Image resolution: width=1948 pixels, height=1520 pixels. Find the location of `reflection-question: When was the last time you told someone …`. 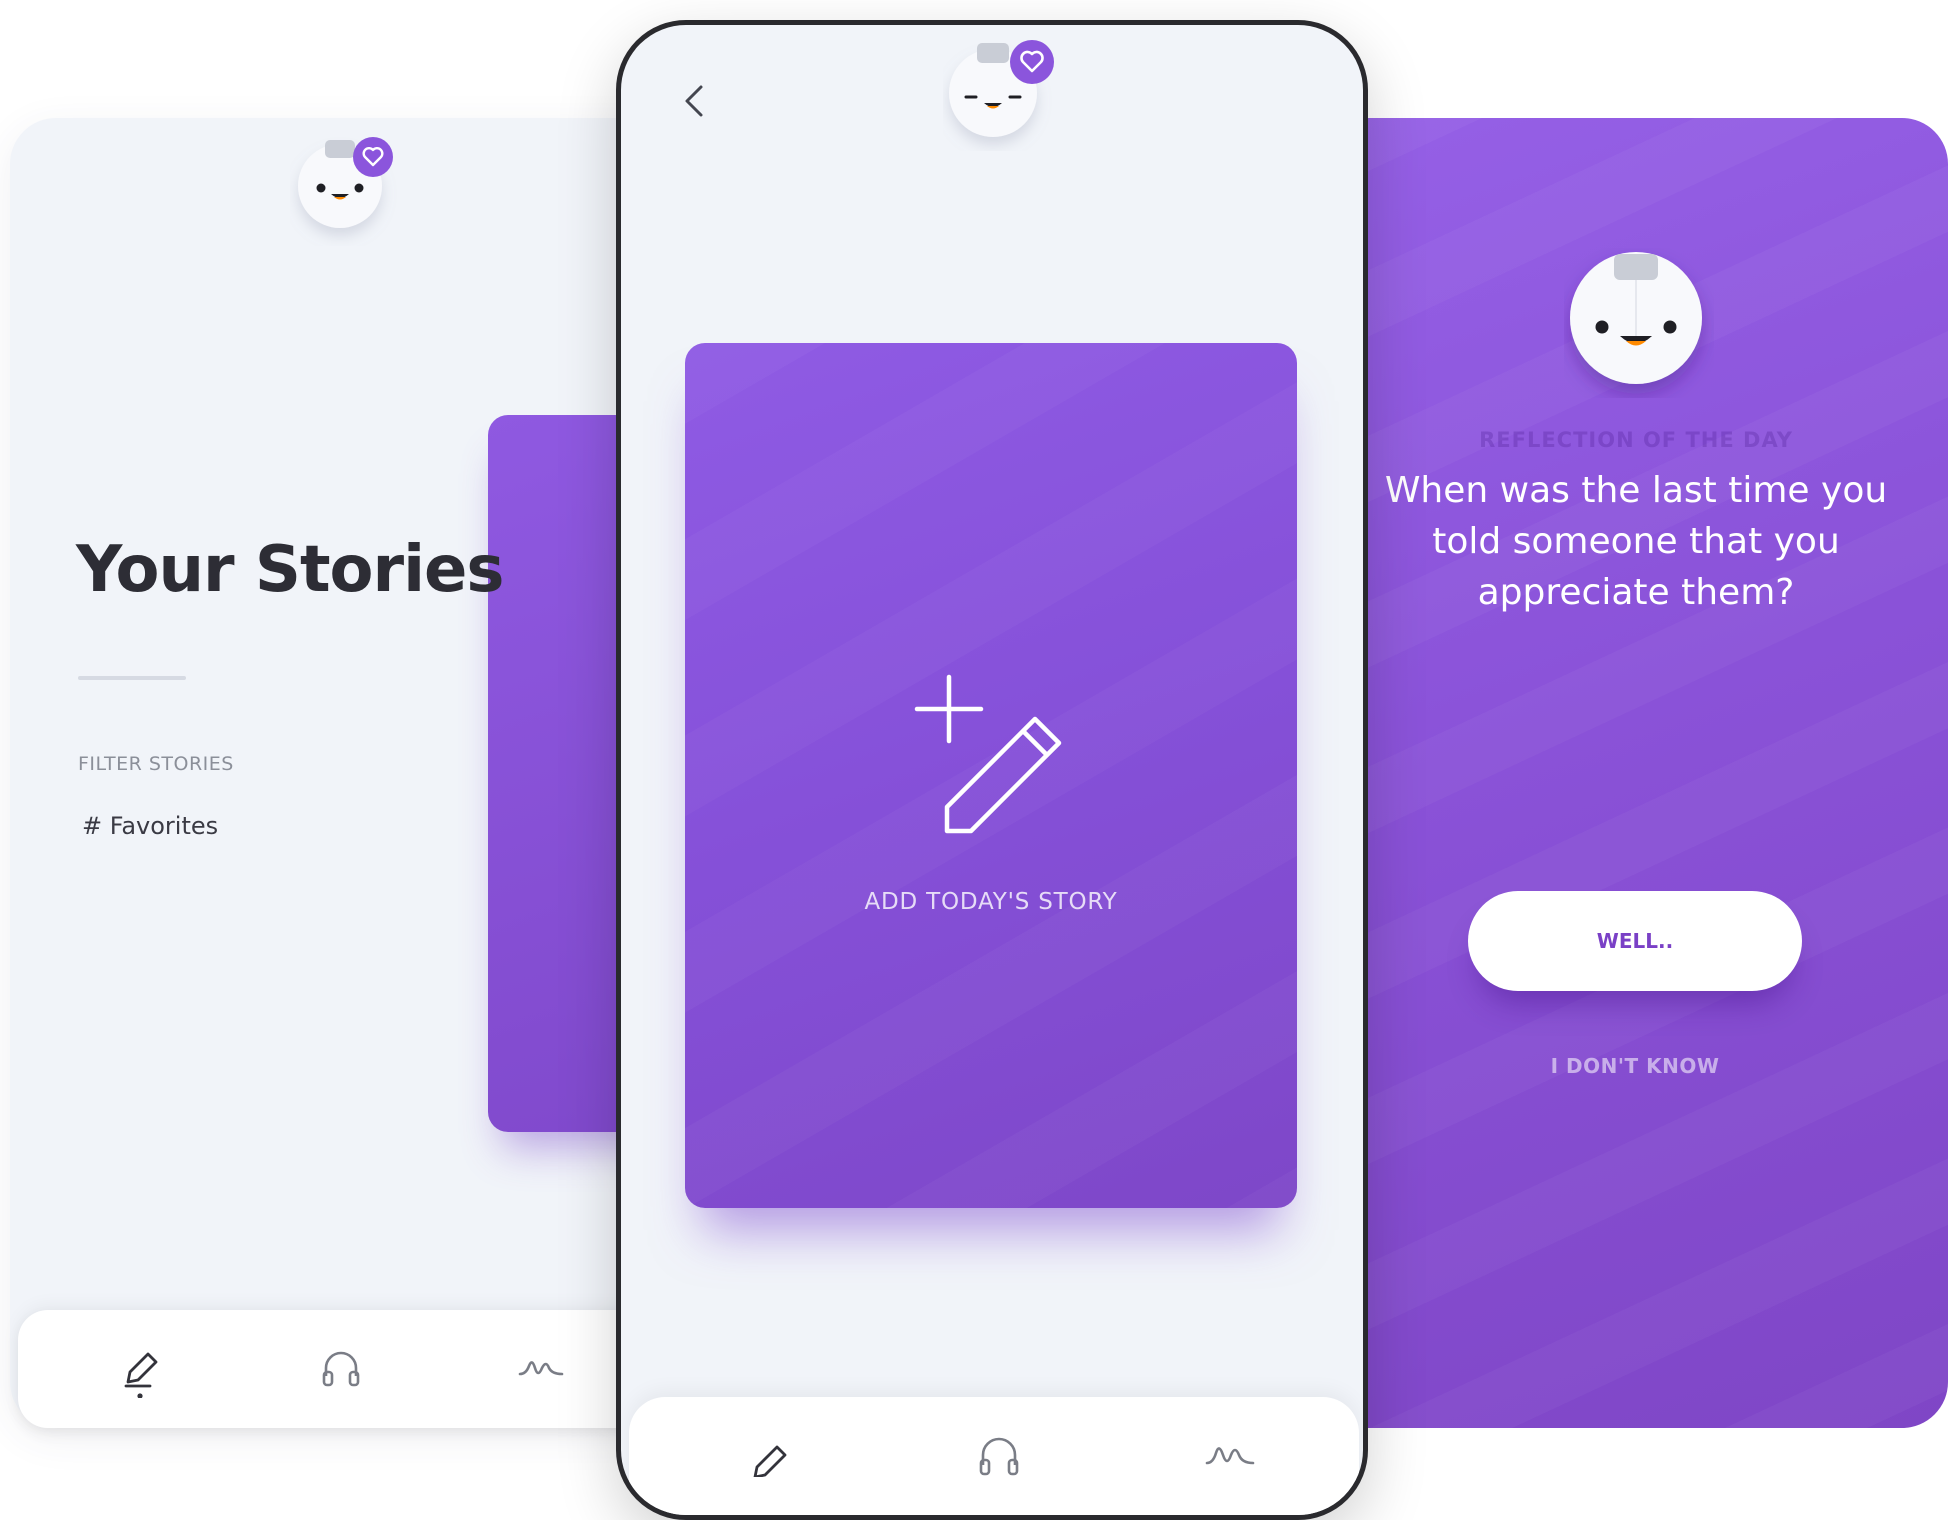

reflection-question: When was the last time you told someone … is located at coordinates (1636, 541).